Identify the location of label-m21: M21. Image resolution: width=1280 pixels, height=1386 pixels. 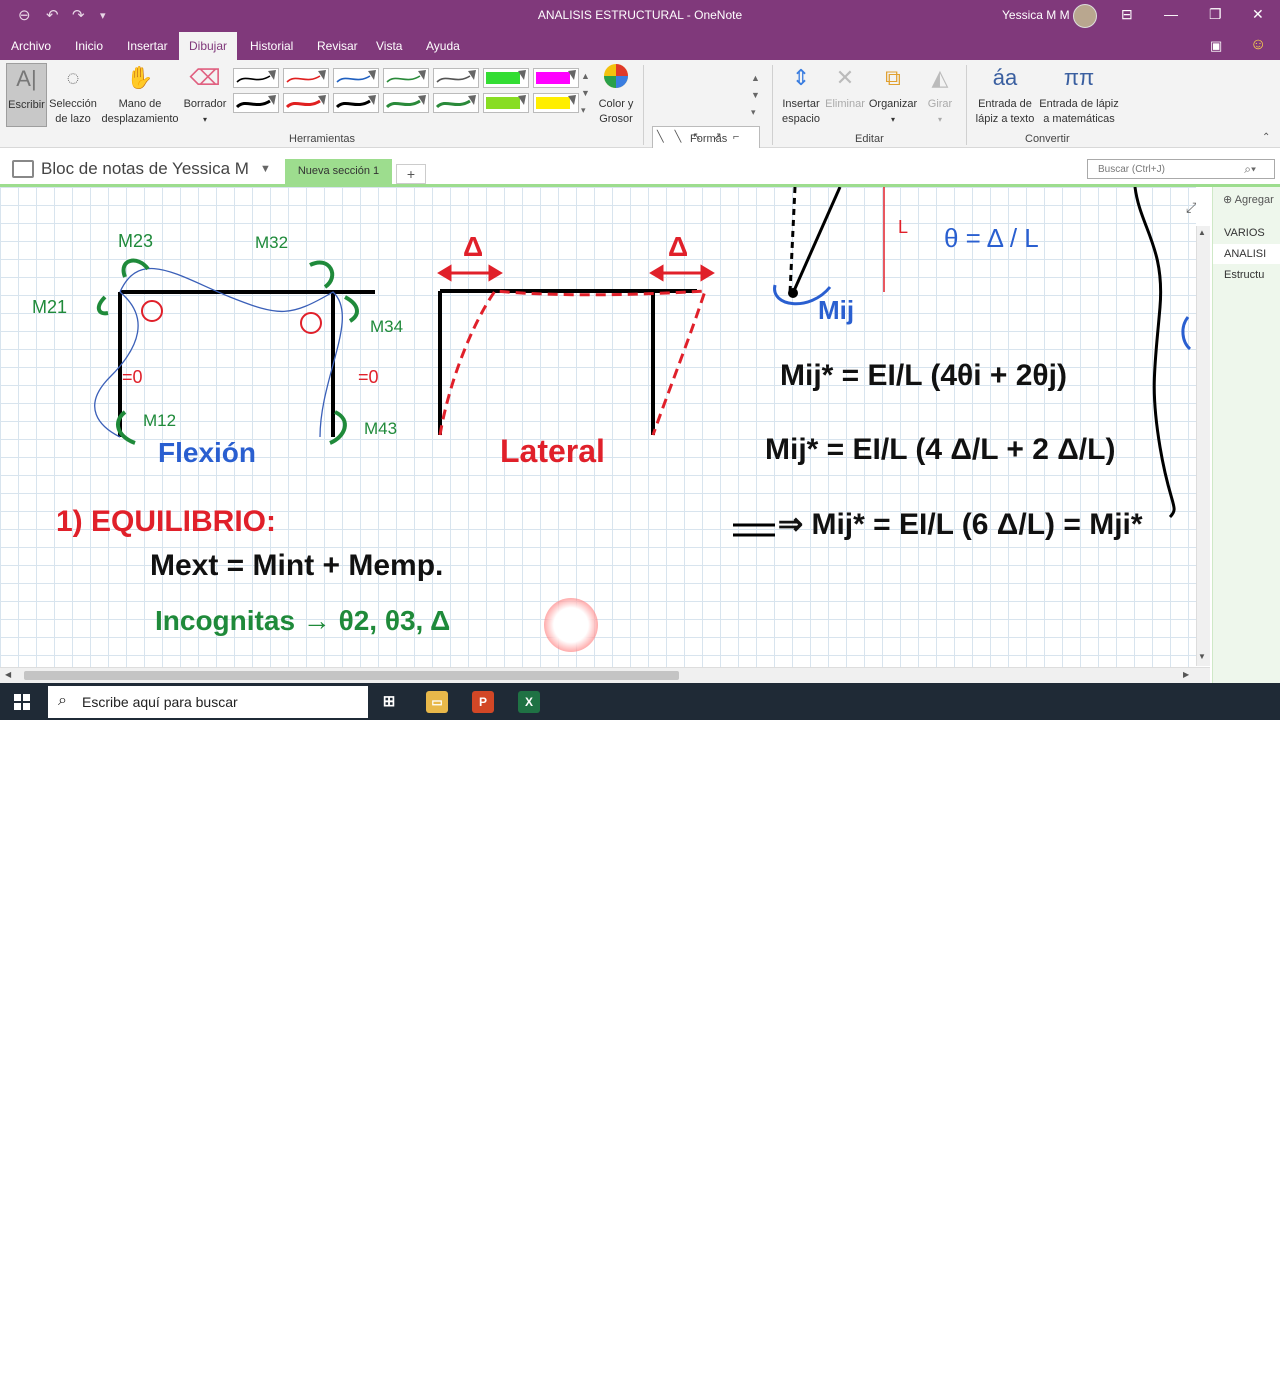
(50, 307).